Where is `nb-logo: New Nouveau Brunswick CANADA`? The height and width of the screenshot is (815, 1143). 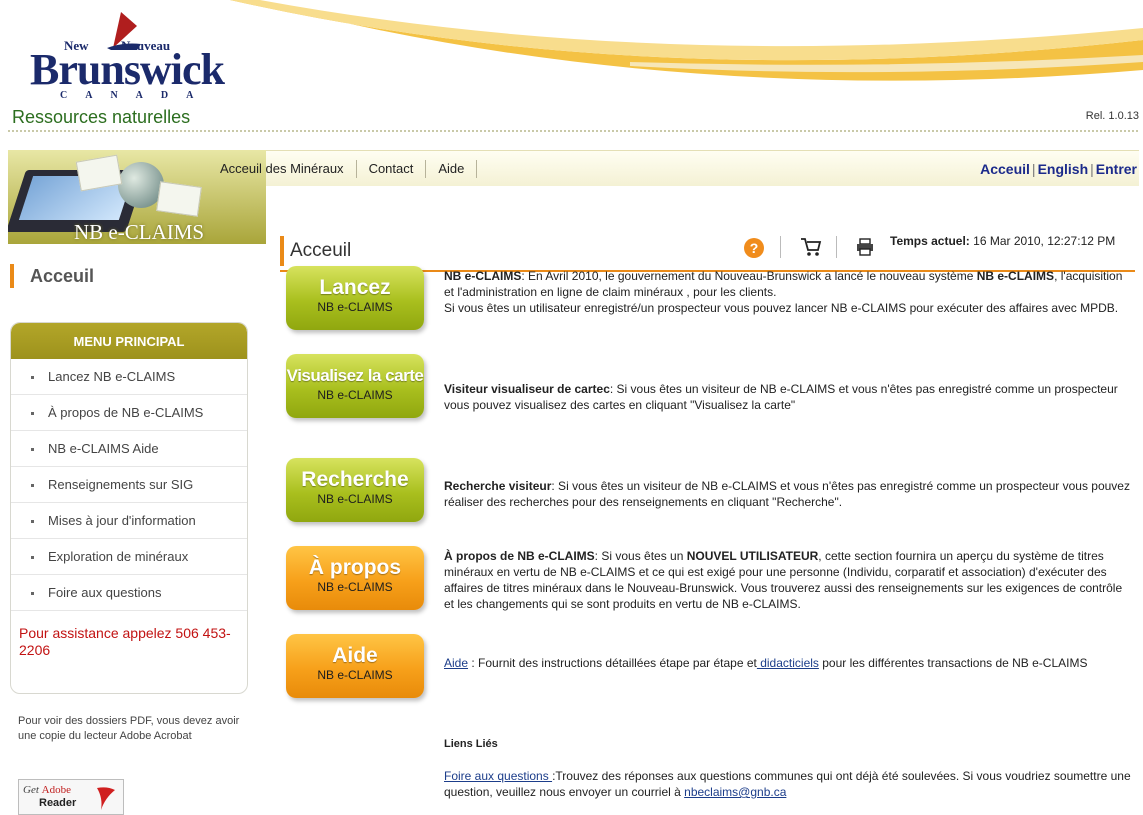
nb-logo: New Nouveau Brunswick CANADA is located at coordinates (128, 54).